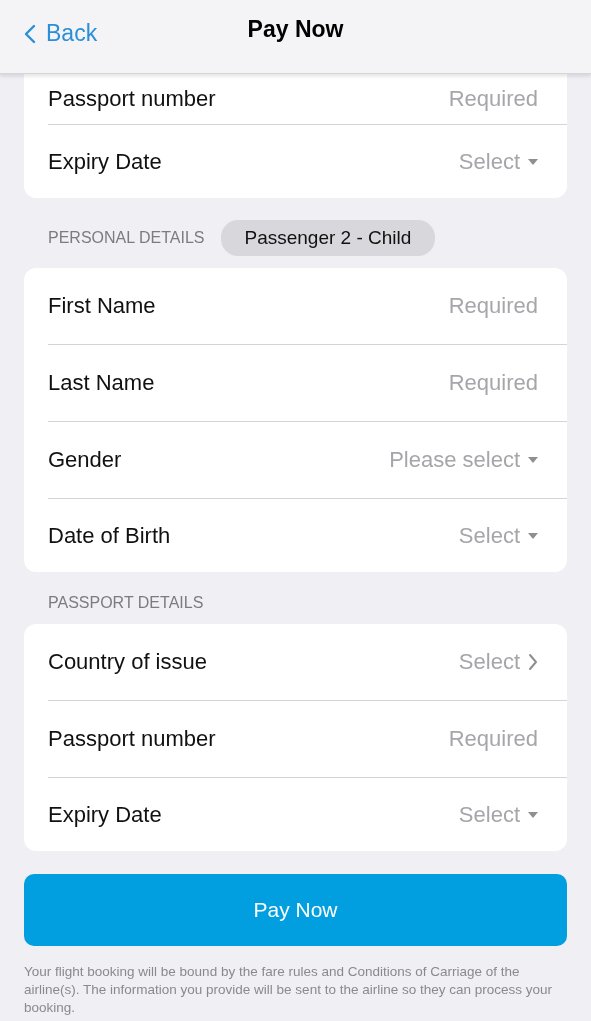 The height and width of the screenshot is (1021, 591). What do you see at coordinates (463, 460) in the screenshot?
I see `select-dropdown: Please select` at bounding box center [463, 460].